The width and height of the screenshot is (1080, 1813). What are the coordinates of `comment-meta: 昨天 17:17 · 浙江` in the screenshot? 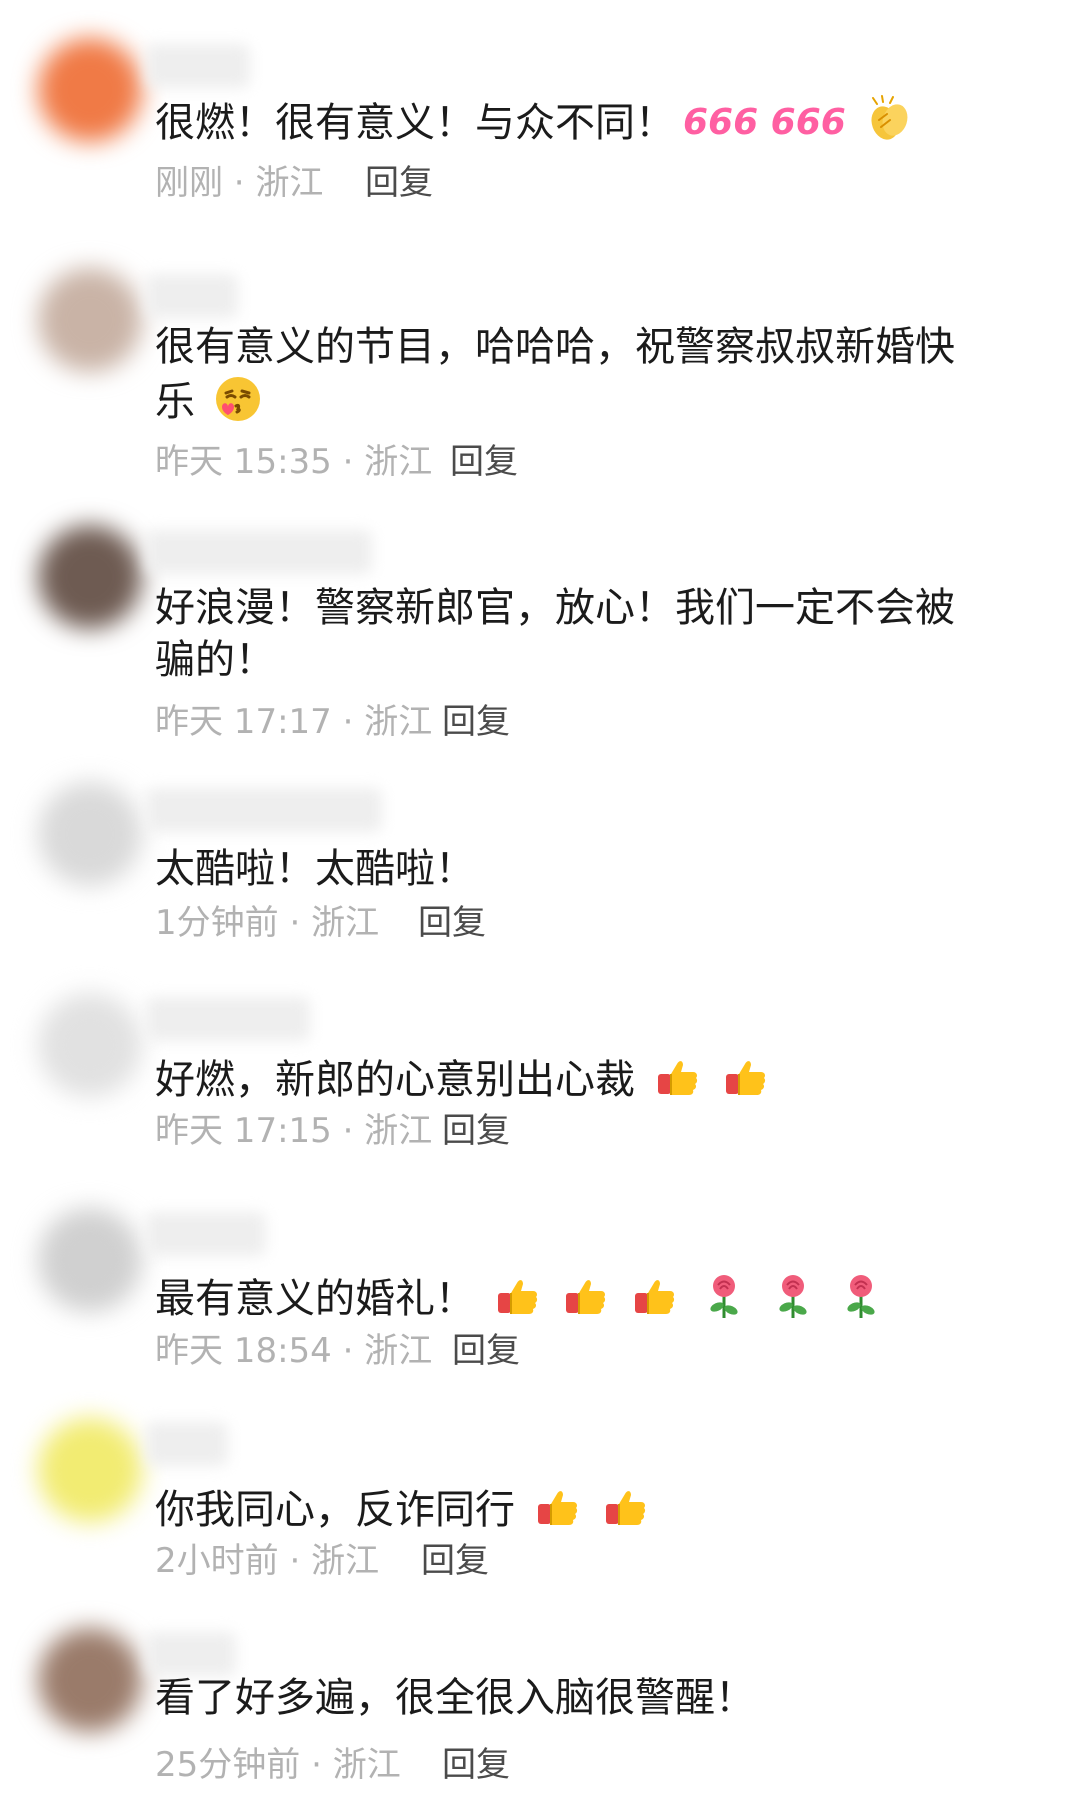 It's located at (294, 722).